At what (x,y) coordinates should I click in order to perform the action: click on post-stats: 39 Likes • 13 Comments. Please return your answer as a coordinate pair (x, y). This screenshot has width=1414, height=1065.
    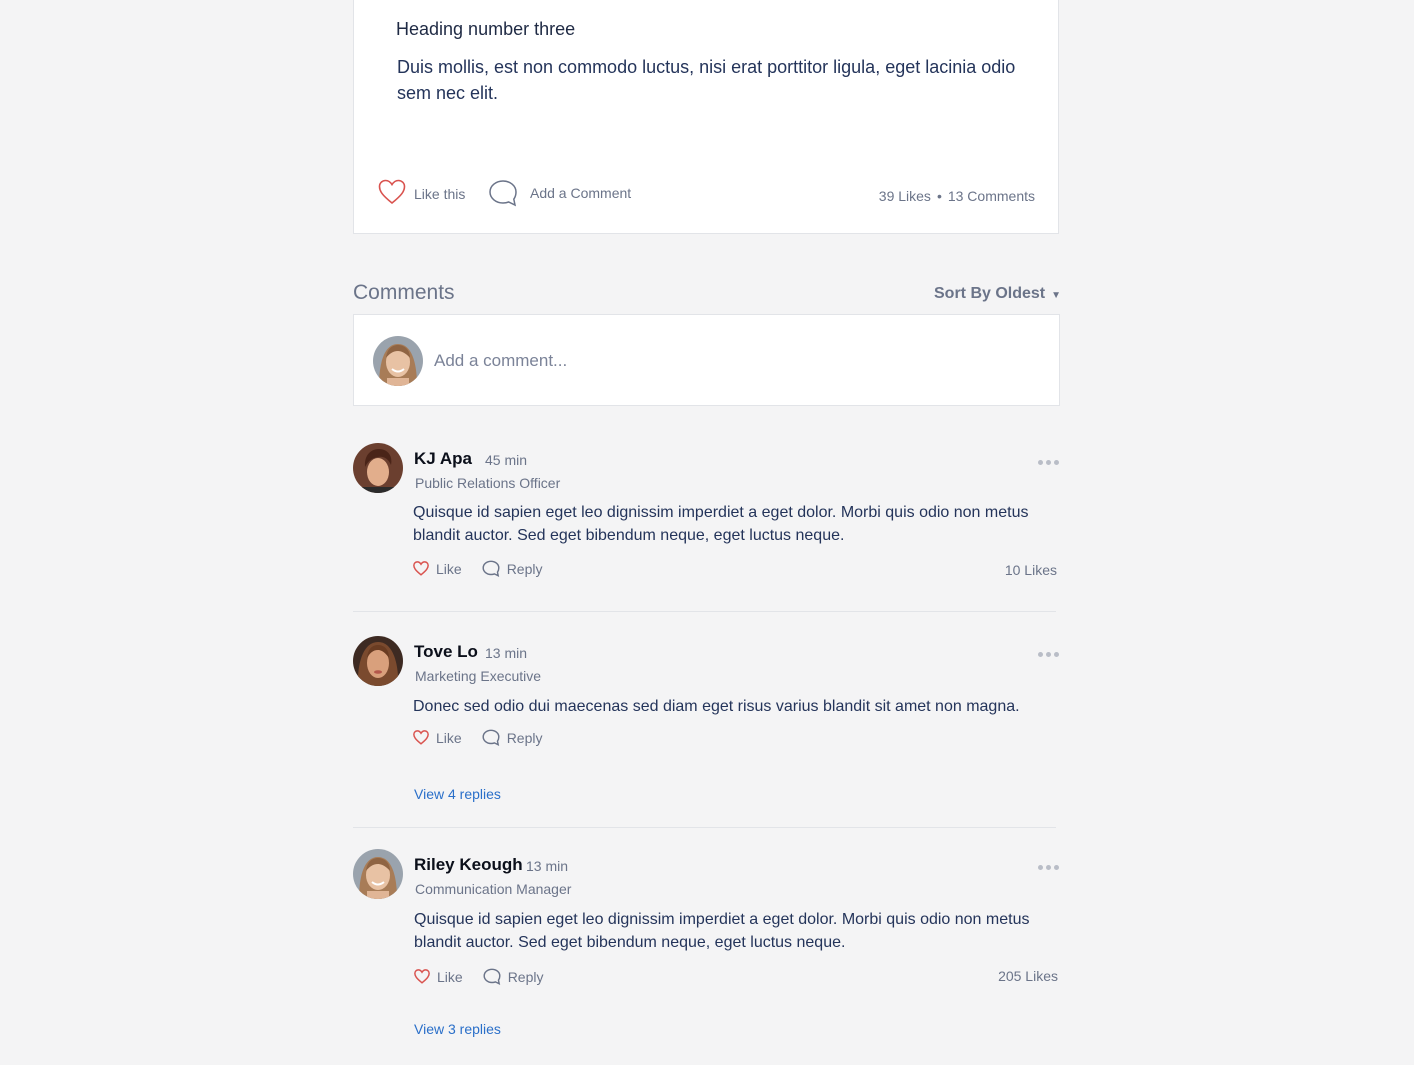
    Looking at the image, I should click on (957, 196).